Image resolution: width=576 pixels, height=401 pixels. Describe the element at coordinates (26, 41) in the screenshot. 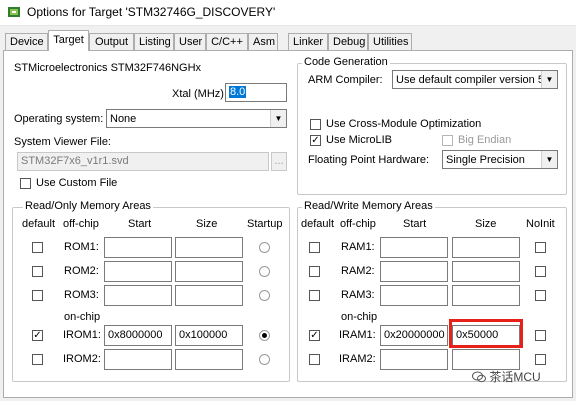

I see `tab-device: Device` at that location.